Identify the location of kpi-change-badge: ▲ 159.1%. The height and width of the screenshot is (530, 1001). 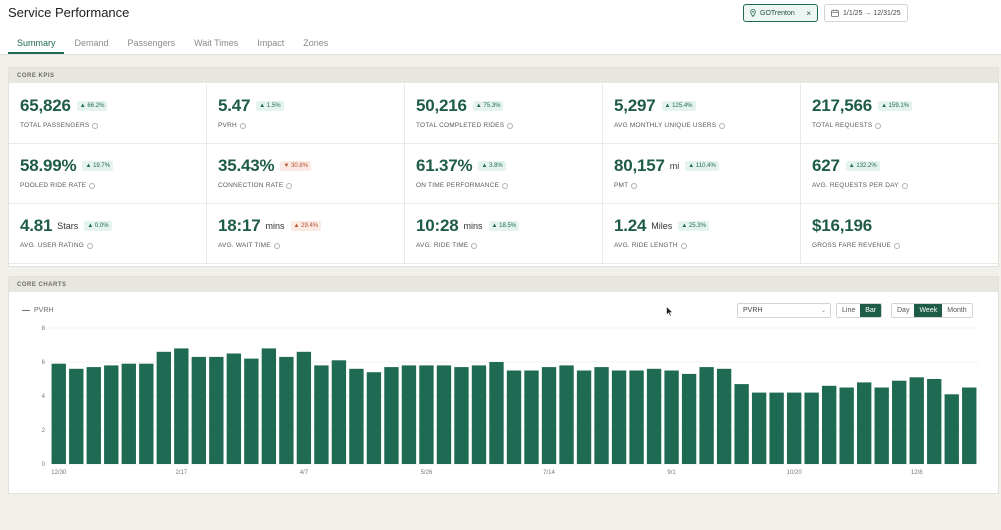
(895, 106).